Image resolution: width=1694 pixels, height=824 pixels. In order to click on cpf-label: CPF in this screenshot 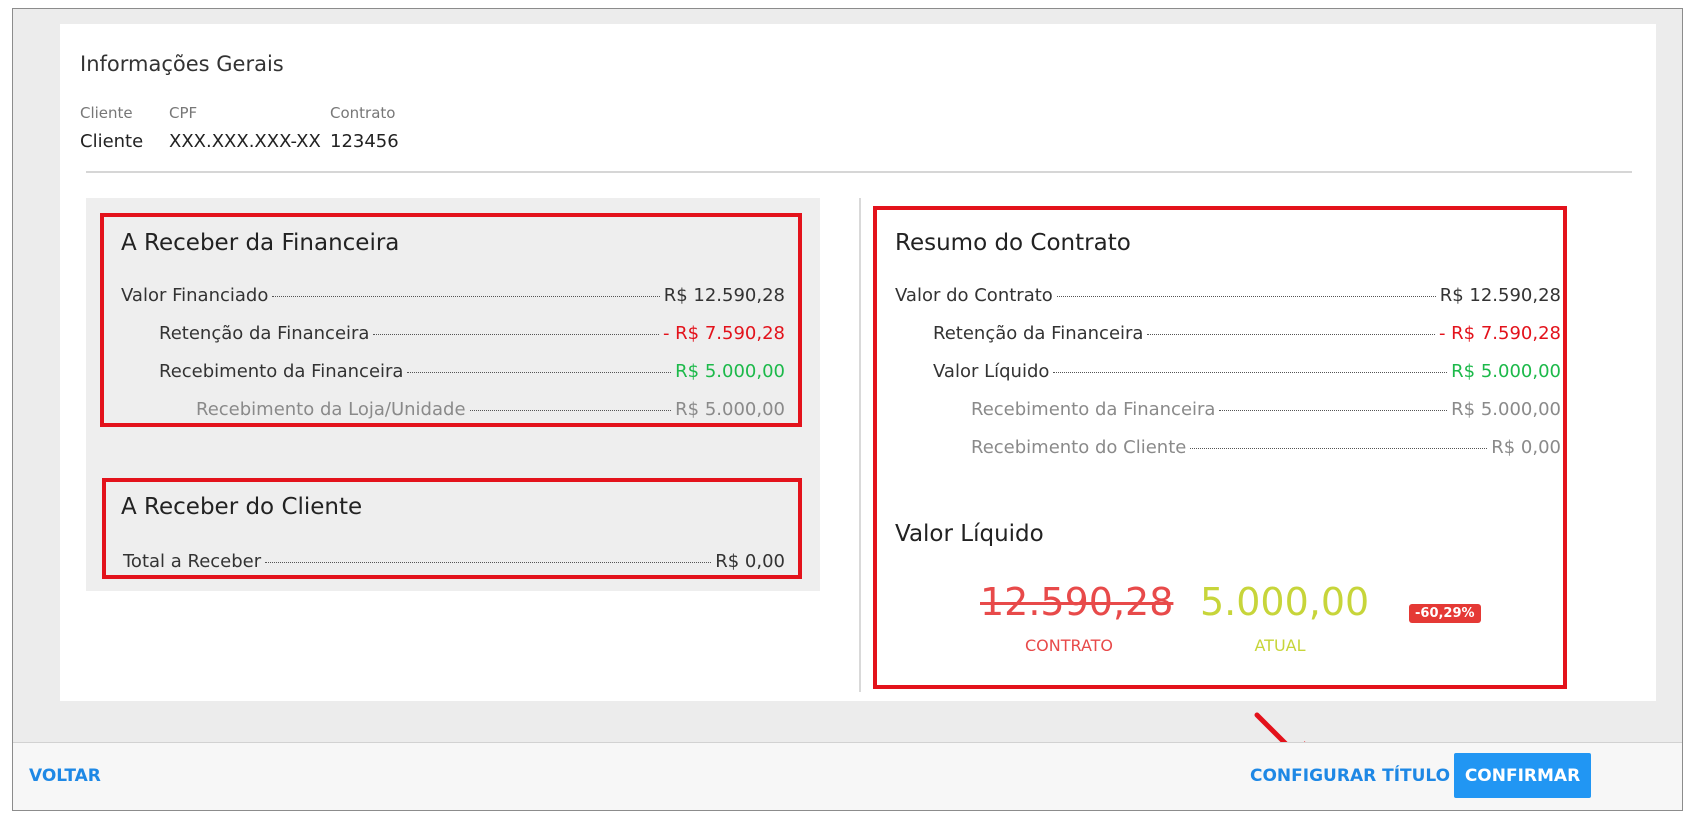, I will do `click(183, 113)`.